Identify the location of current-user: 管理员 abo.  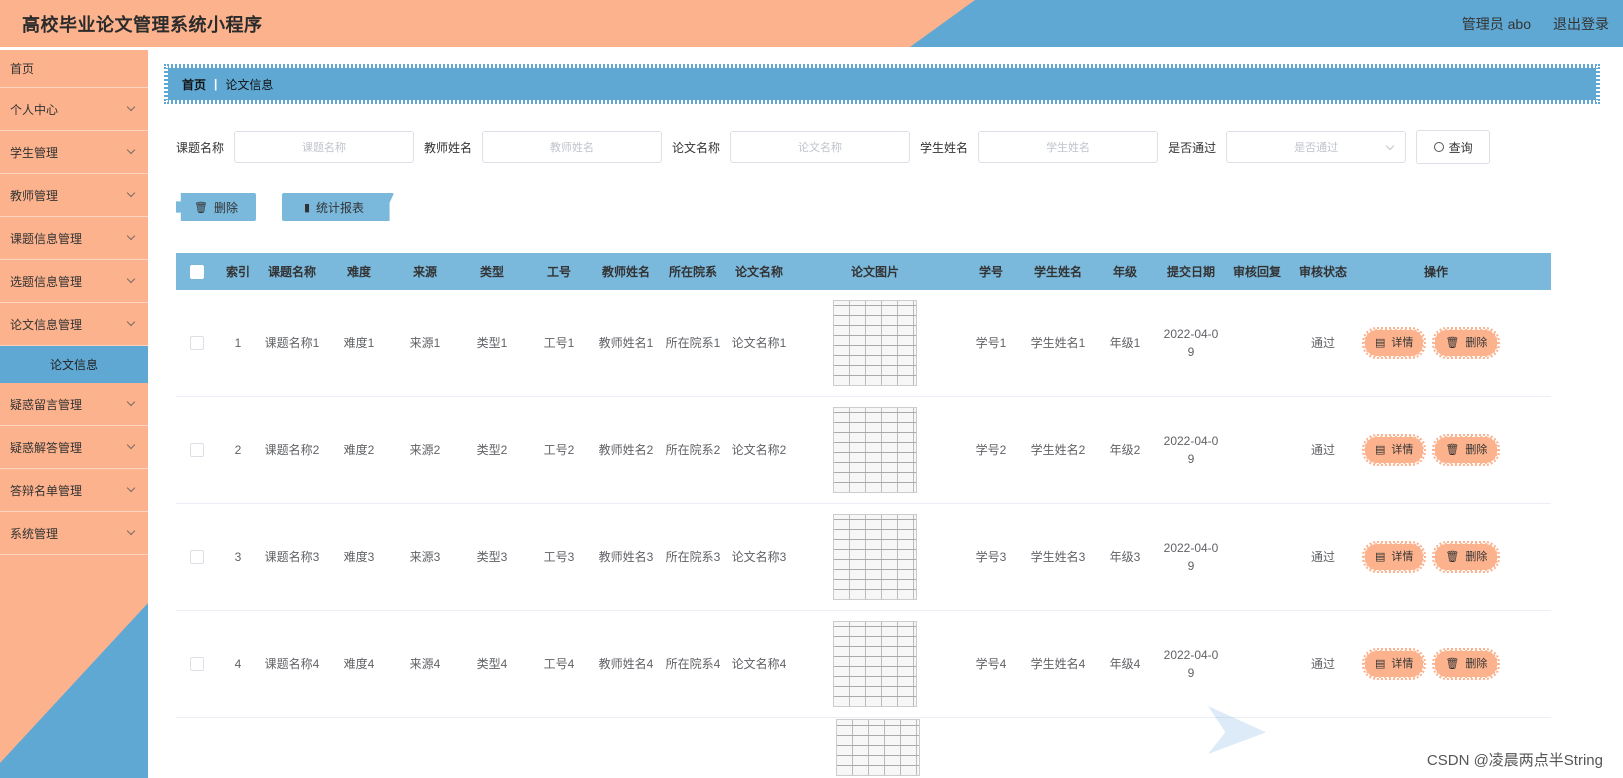
(1496, 24).